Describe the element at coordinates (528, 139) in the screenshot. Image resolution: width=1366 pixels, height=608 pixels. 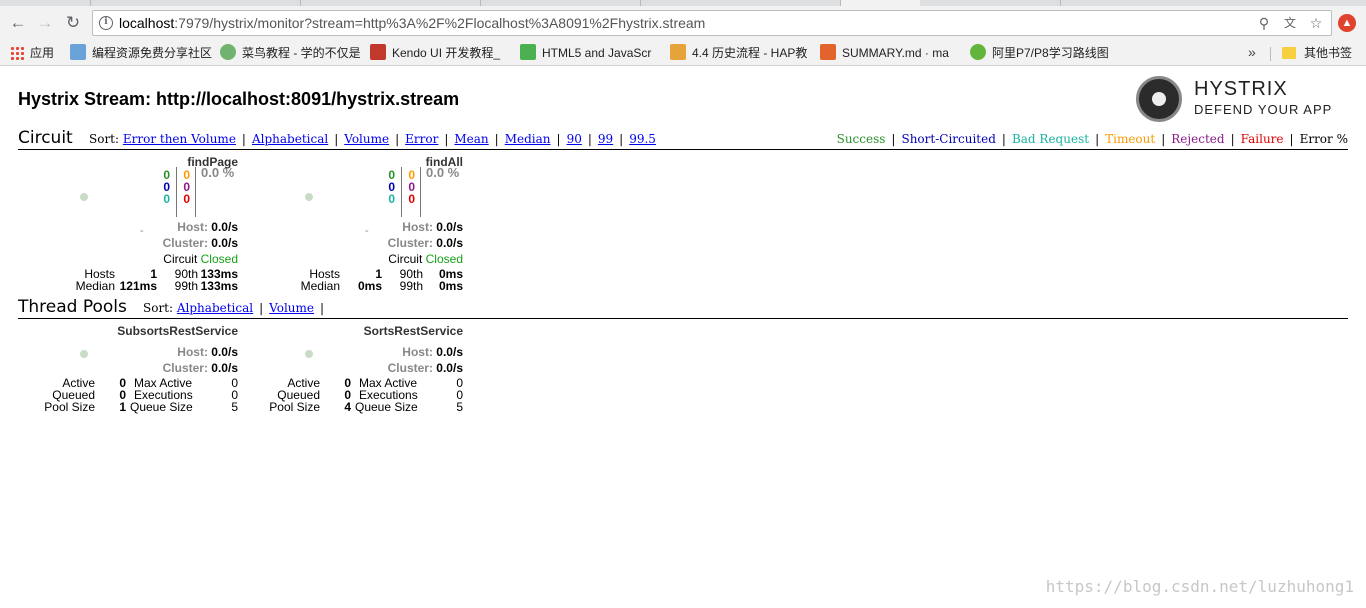
I see `sort-median-link: Median` at that location.